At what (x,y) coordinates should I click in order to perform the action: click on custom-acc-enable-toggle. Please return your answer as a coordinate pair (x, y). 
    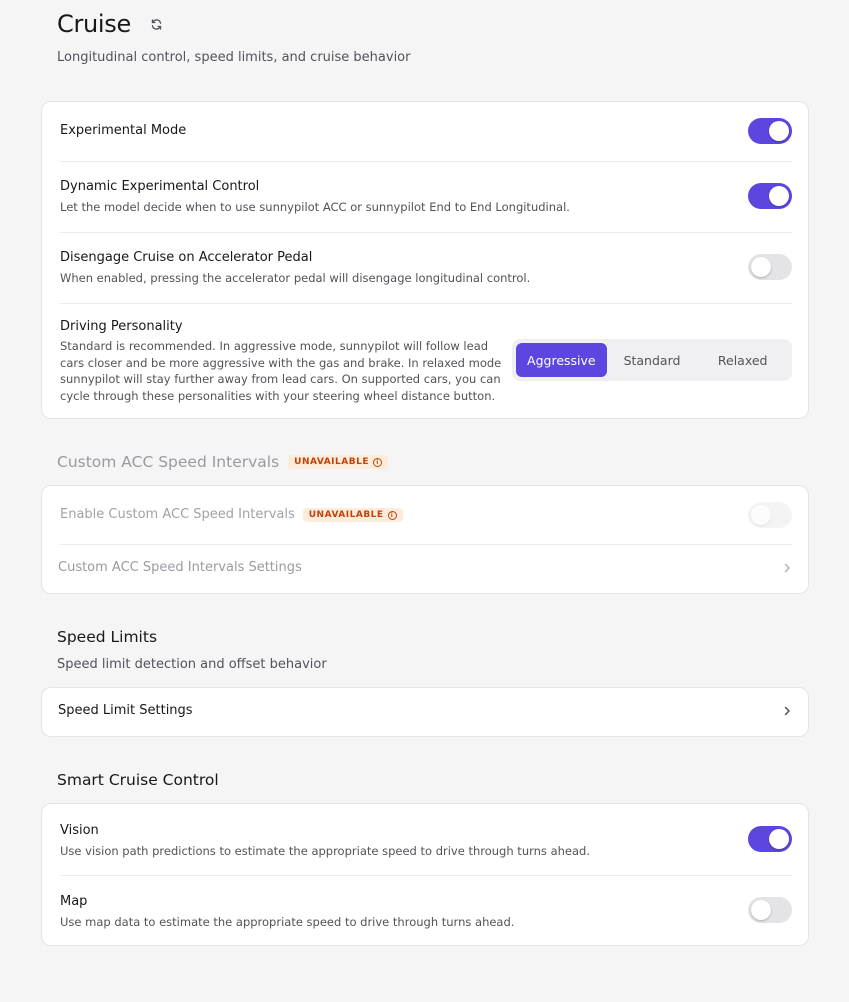
    Looking at the image, I should click on (770, 515).